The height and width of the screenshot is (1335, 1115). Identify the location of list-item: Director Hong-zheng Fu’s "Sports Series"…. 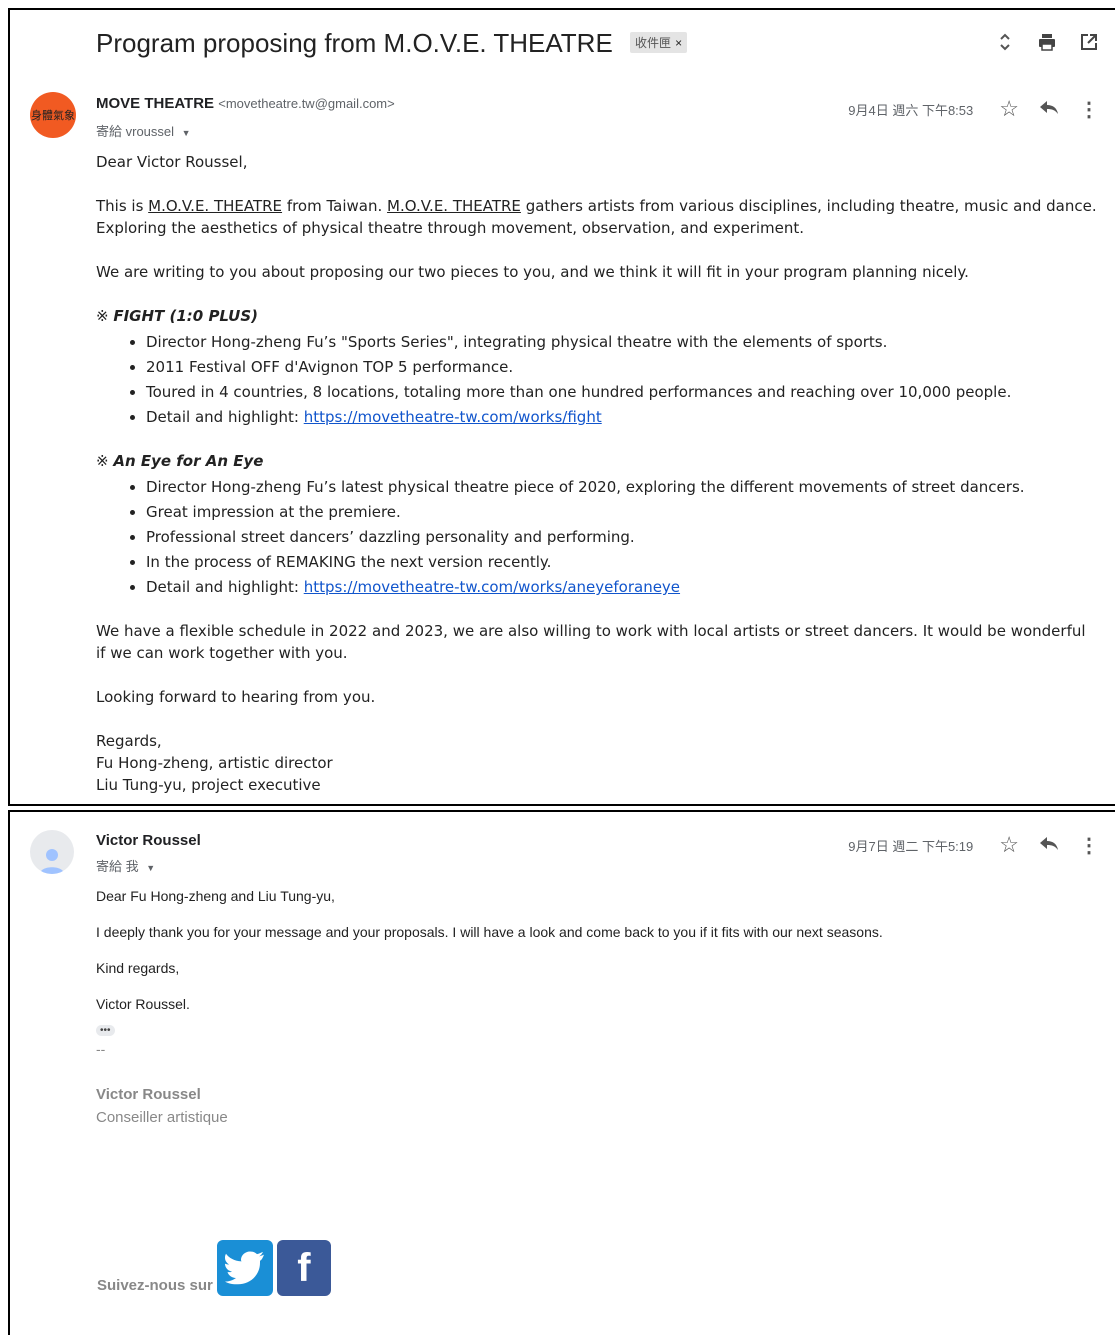
(622, 342).